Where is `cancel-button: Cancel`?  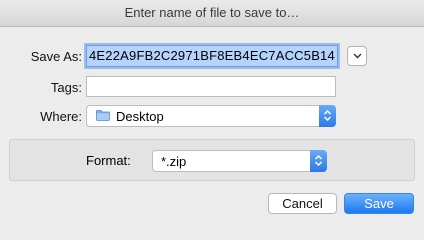
cancel-button: Cancel is located at coordinates (302, 203).